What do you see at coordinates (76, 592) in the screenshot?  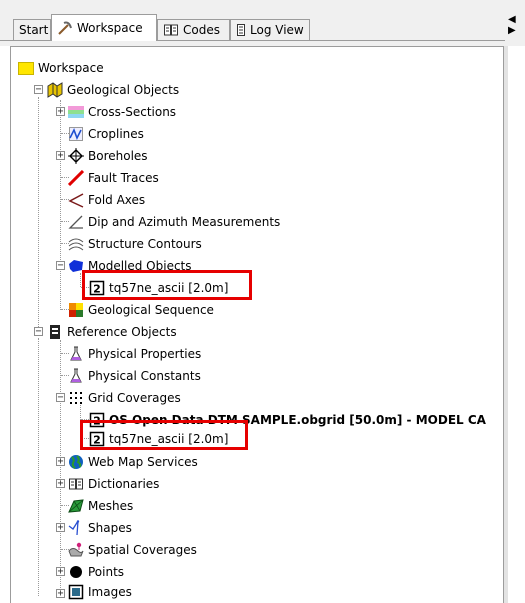 I see `image-icon` at bounding box center [76, 592].